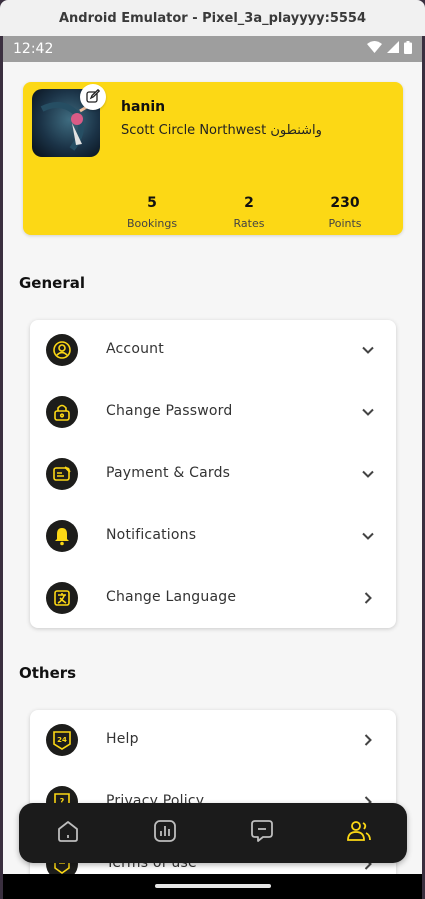  Describe the element at coordinates (213, 537) in the screenshot. I see `menu-item-notifications: Notifications` at that location.